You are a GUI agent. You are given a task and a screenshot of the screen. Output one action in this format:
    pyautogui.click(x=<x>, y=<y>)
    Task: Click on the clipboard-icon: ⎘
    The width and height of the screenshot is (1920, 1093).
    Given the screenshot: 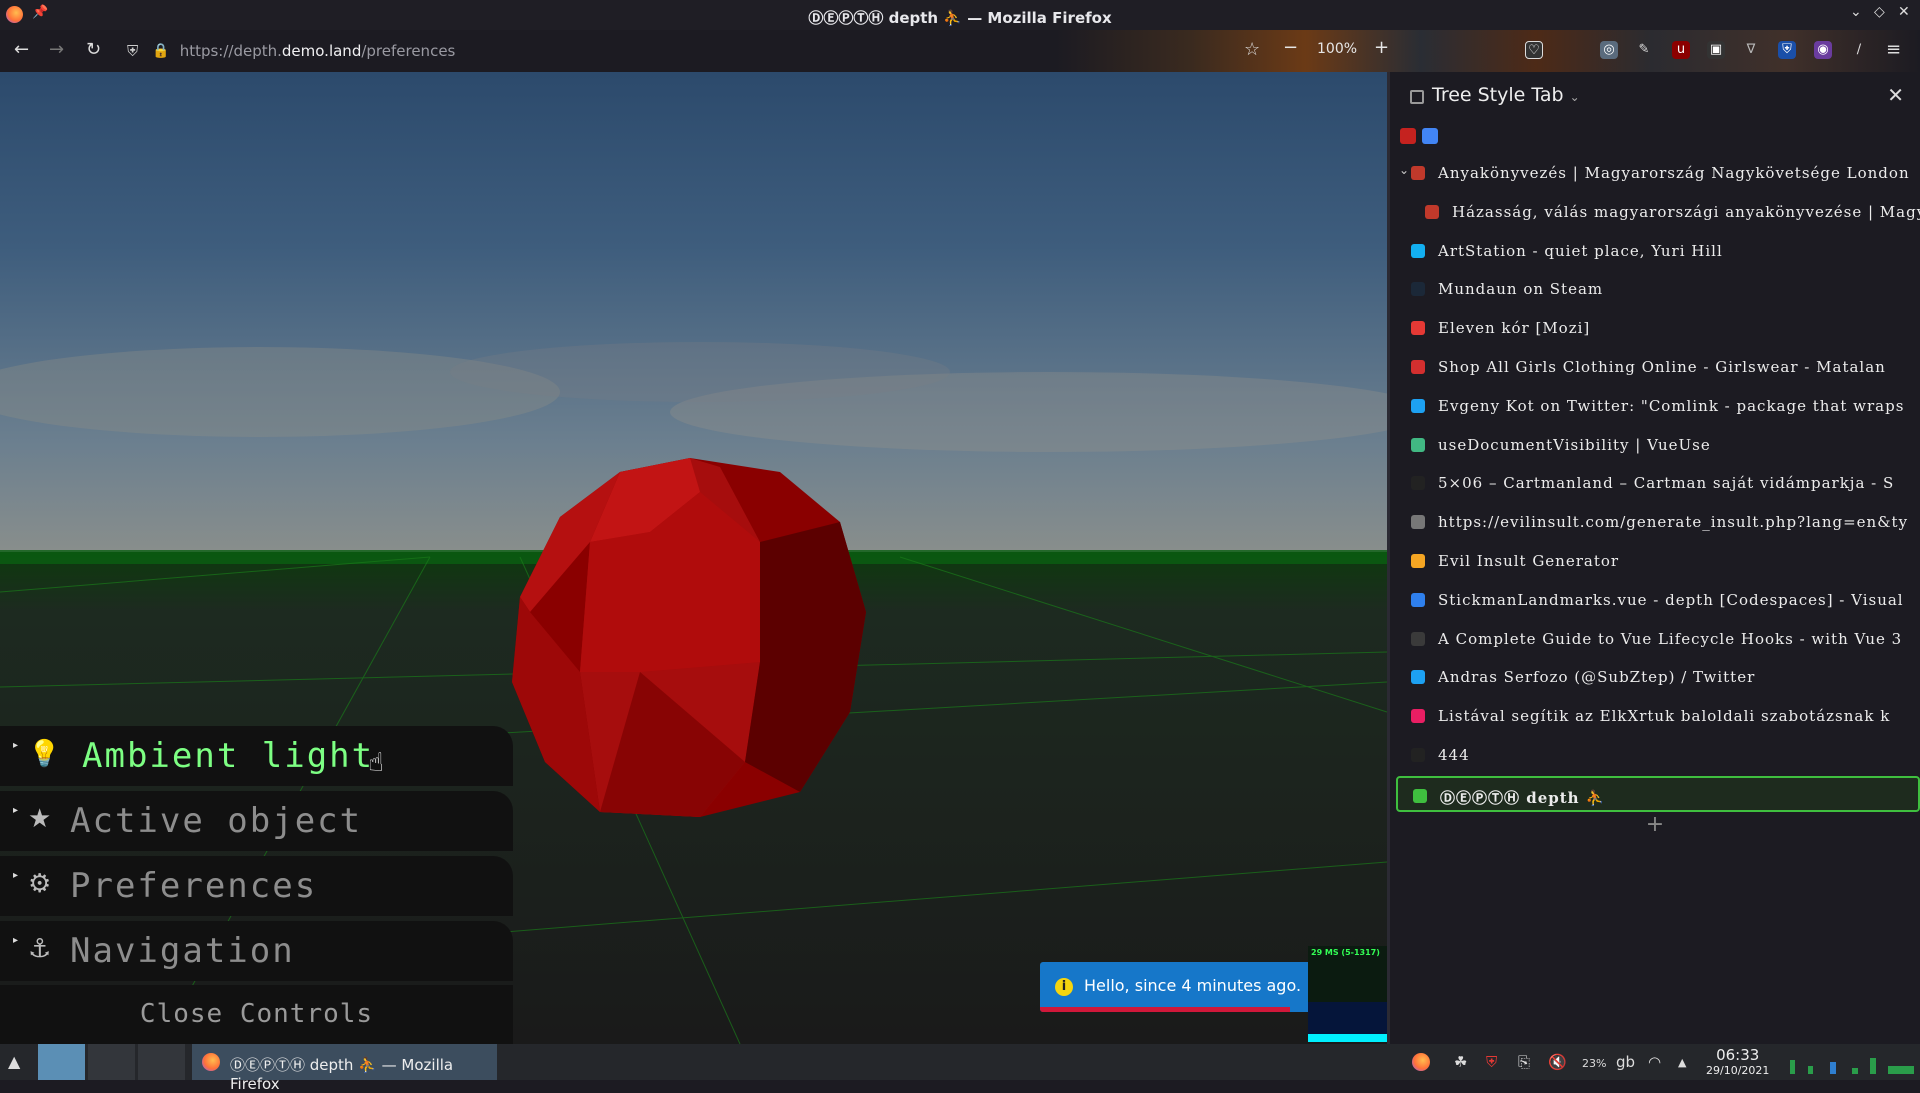 What is the action you would take?
    pyautogui.click(x=1524, y=1062)
    